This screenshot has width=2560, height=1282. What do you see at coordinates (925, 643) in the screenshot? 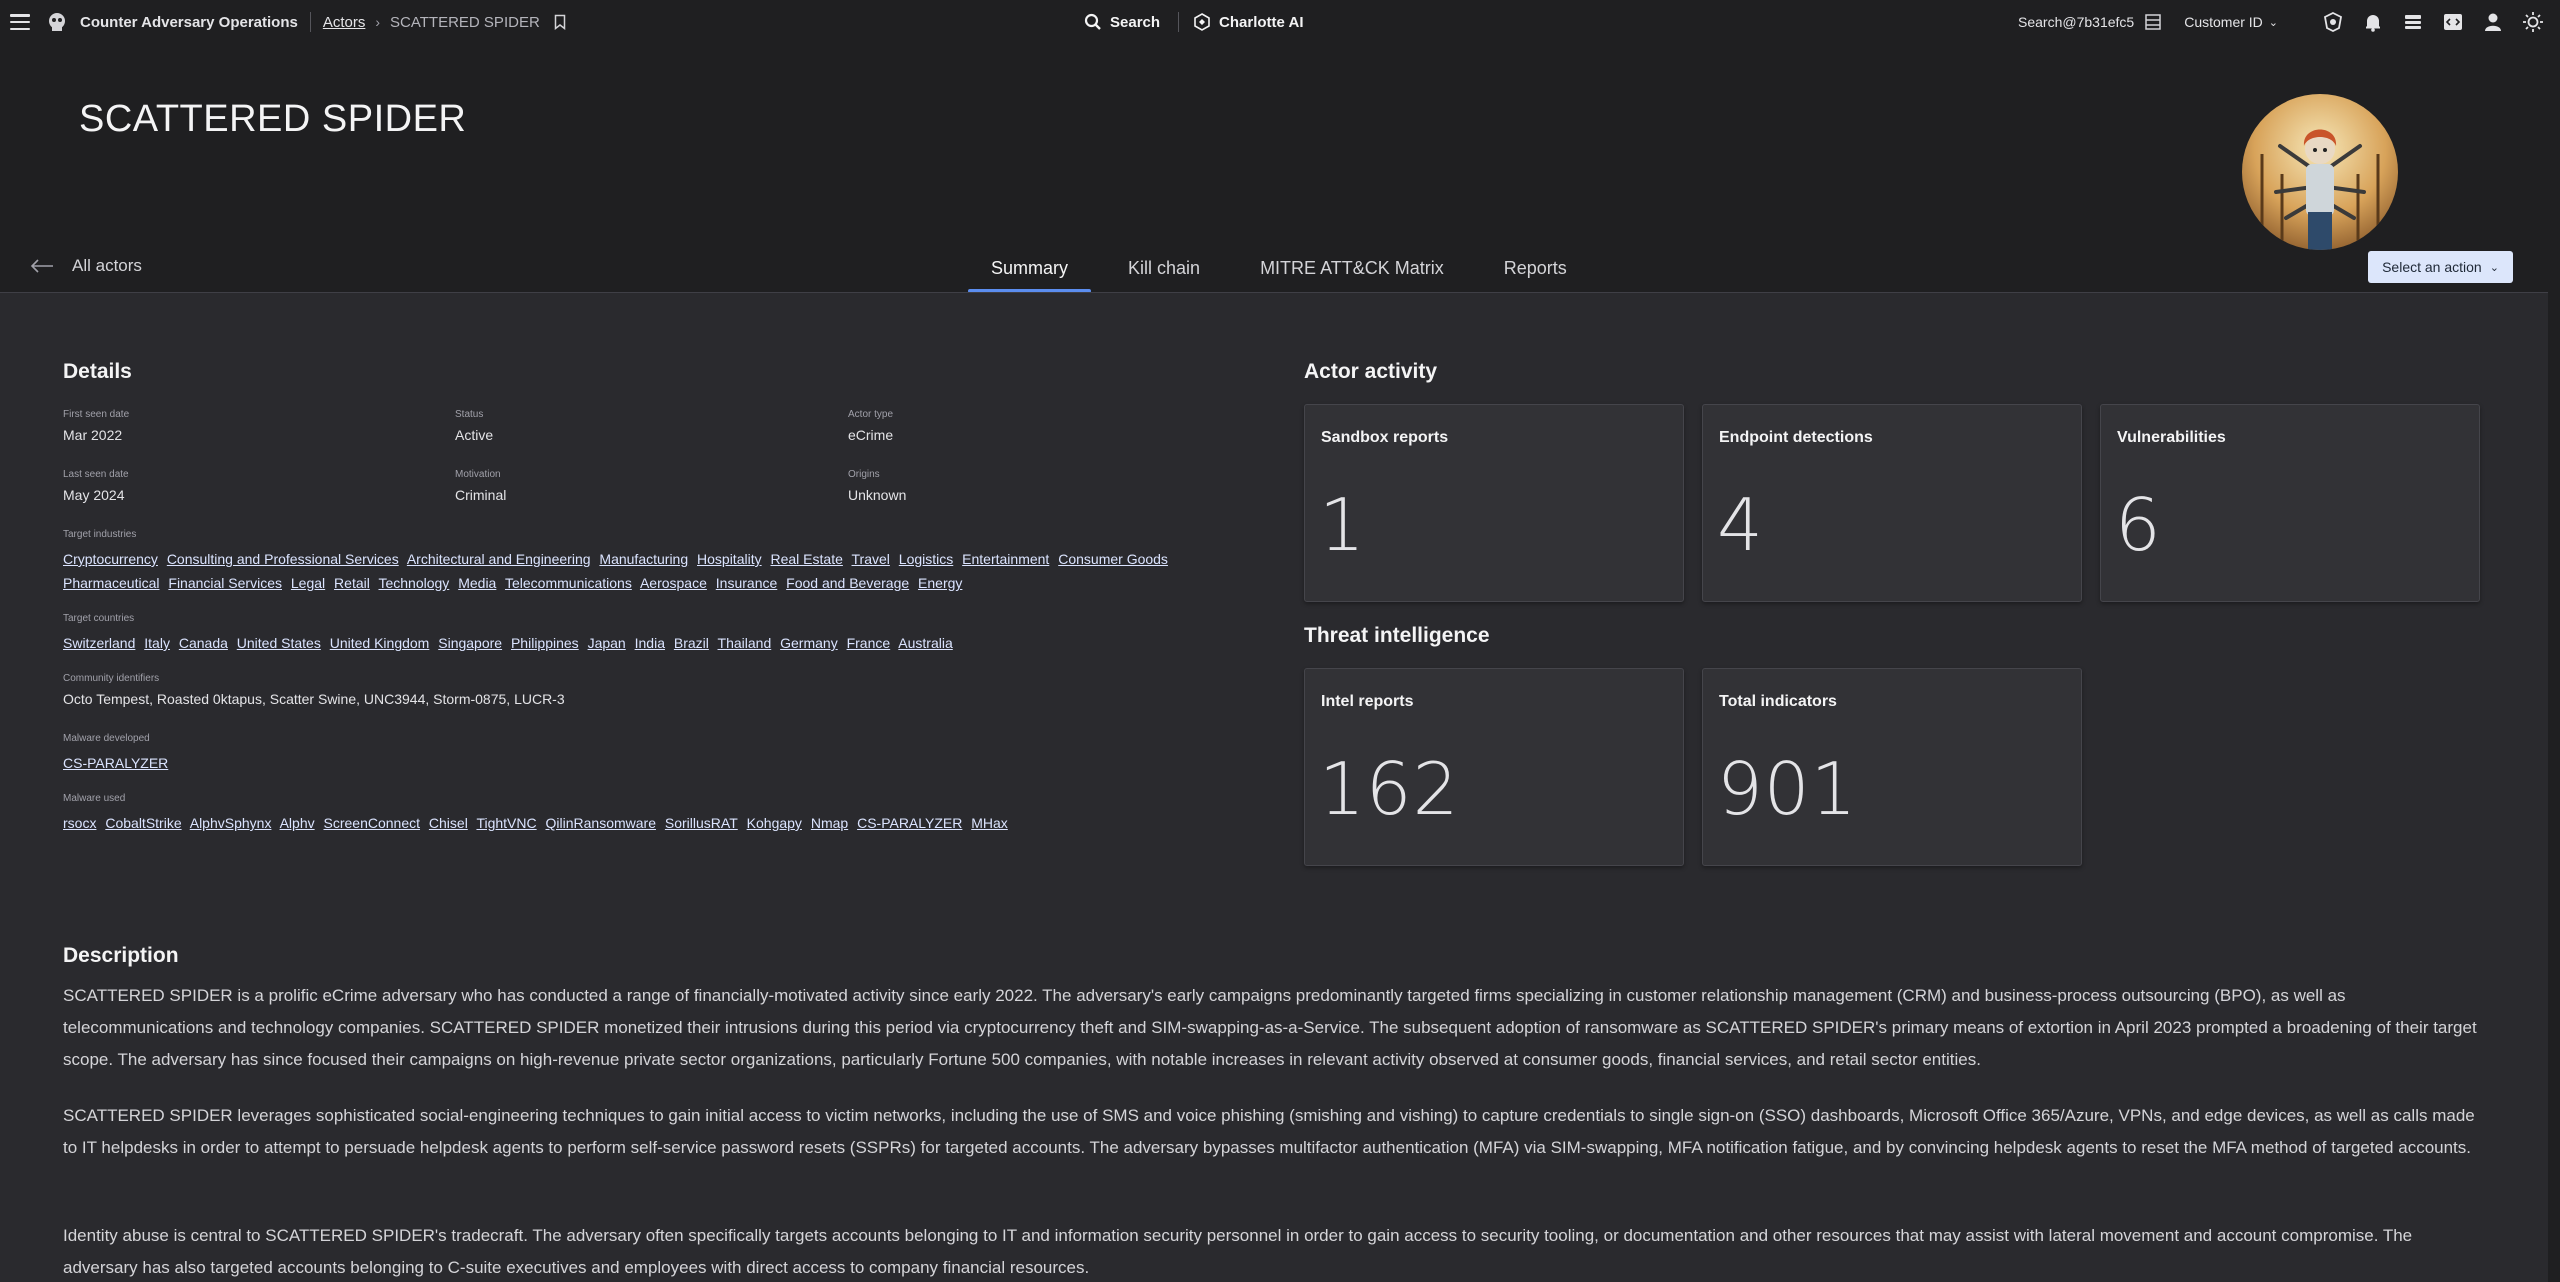
I see `country-link: Australia` at bounding box center [925, 643].